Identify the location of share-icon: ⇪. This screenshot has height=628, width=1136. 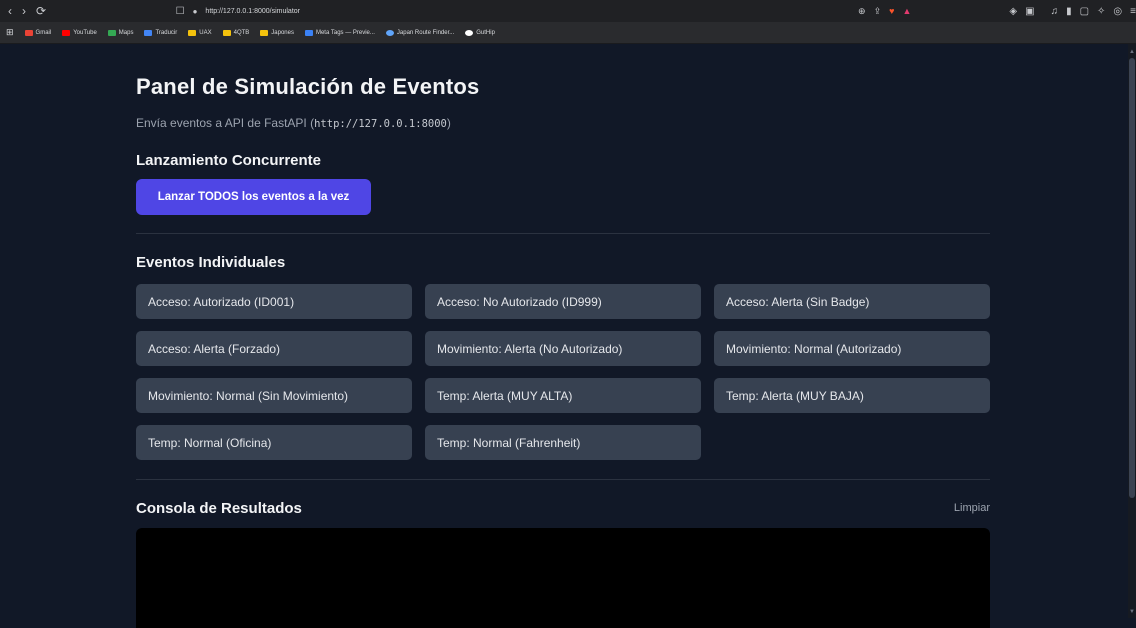
(878, 11).